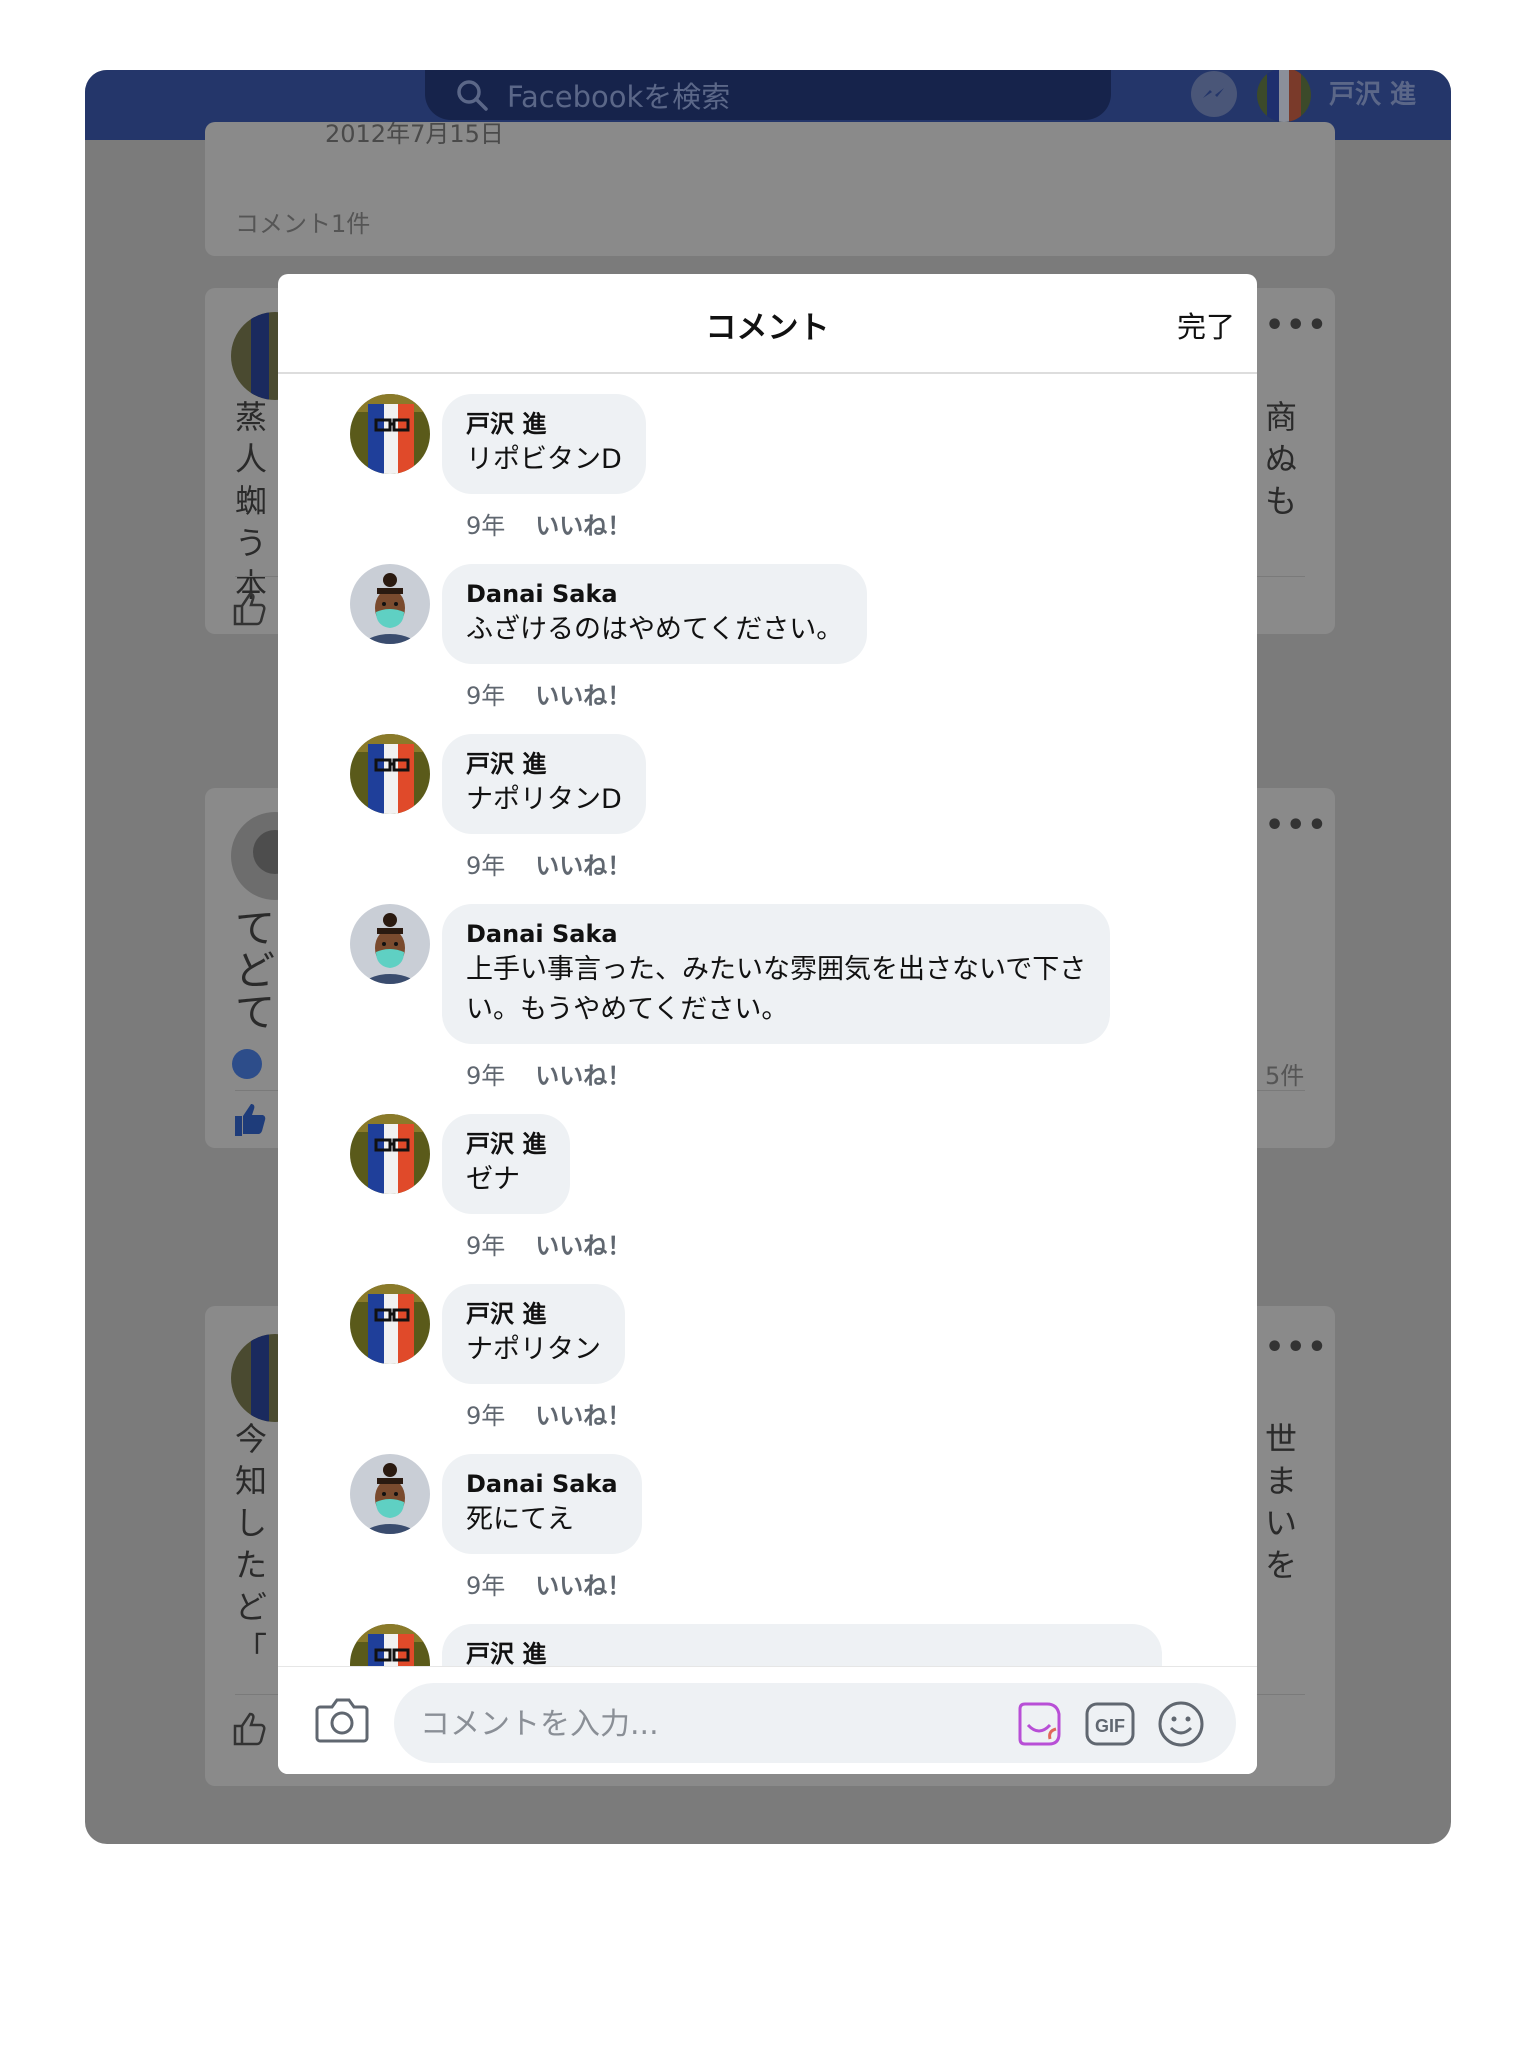 The height and width of the screenshot is (2048, 1536). Describe the element at coordinates (1372, 92) in the screenshot. I see `profile-name: 戸沢 進` at that location.